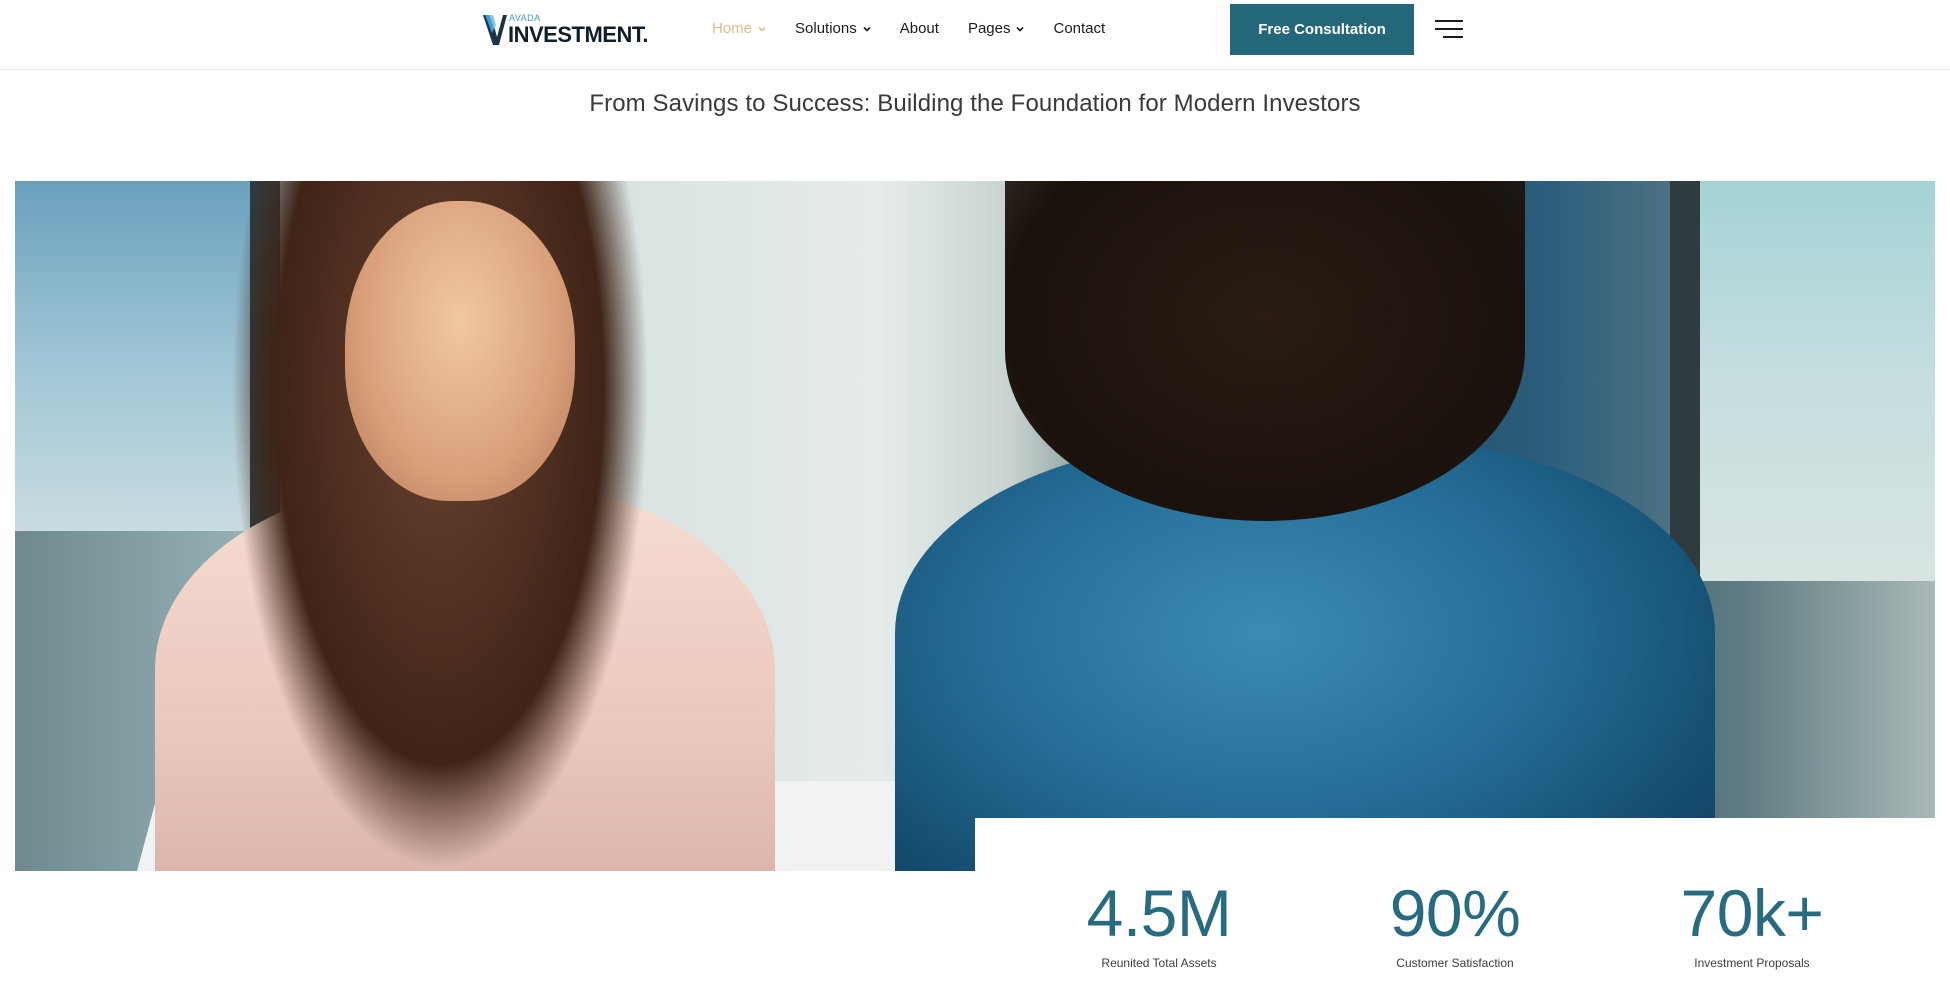  What do you see at coordinates (1322, 29) in the screenshot?
I see `free-consultation-button: Free Consultation` at bounding box center [1322, 29].